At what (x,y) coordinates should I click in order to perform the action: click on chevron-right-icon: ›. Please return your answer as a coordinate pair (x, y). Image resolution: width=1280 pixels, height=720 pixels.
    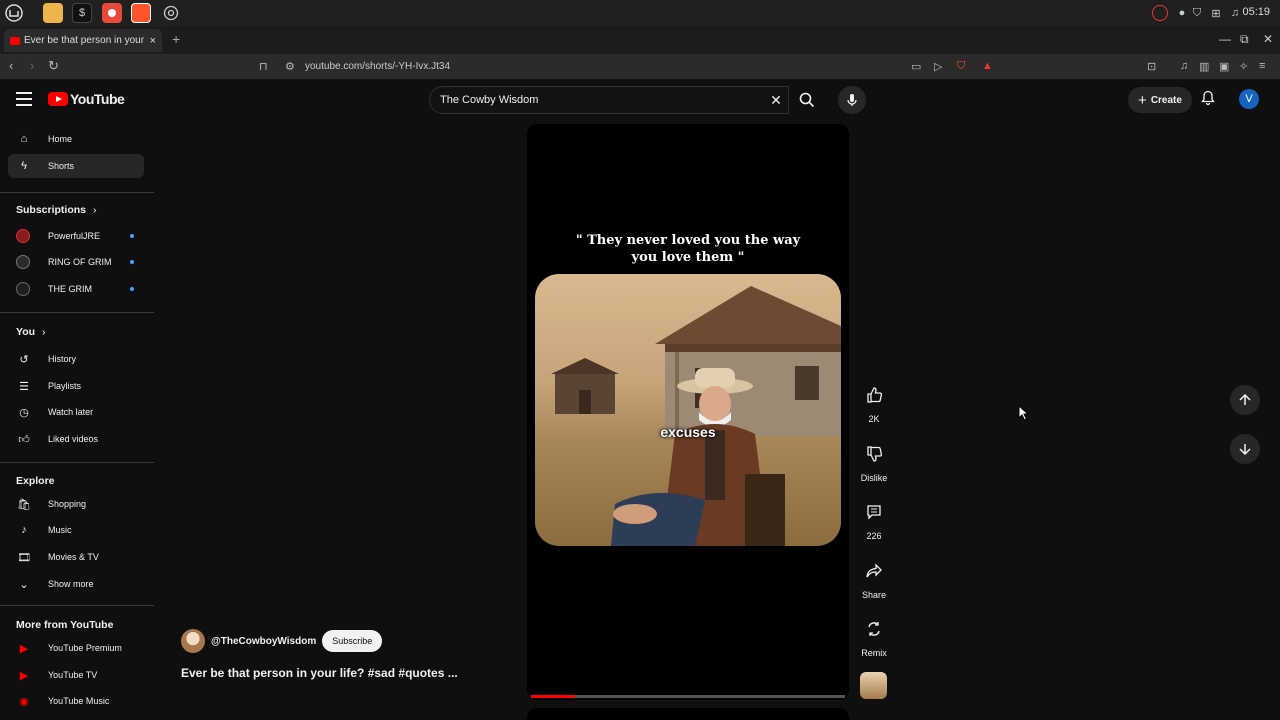
    Looking at the image, I should click on (94, 210).